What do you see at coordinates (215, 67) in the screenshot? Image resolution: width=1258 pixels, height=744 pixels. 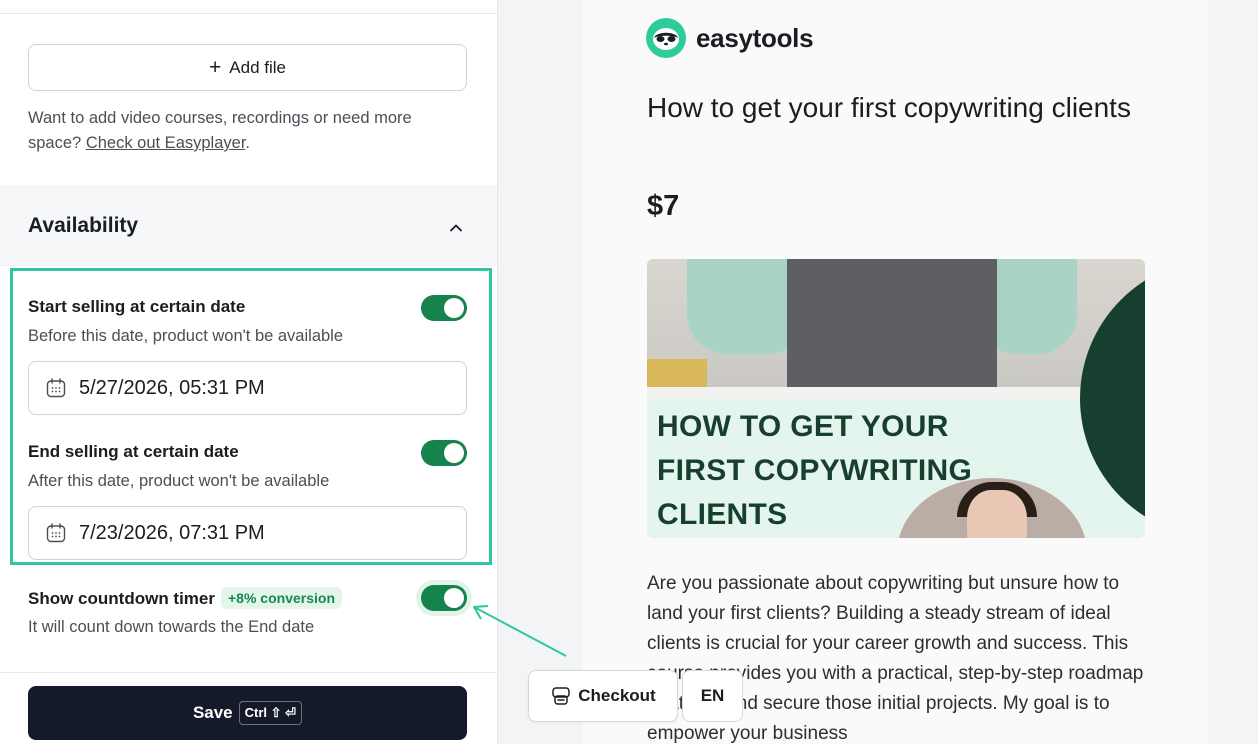 I see `plus-icon: +` at bounding box center [215, 67].